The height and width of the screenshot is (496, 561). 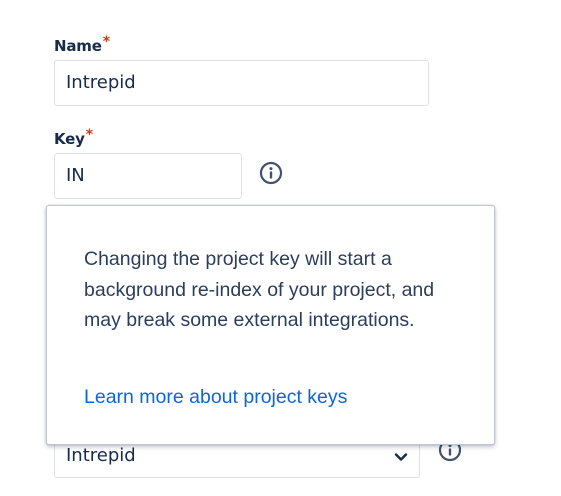 I want to click on key-input-value: IN, so click(x=75, y=175).